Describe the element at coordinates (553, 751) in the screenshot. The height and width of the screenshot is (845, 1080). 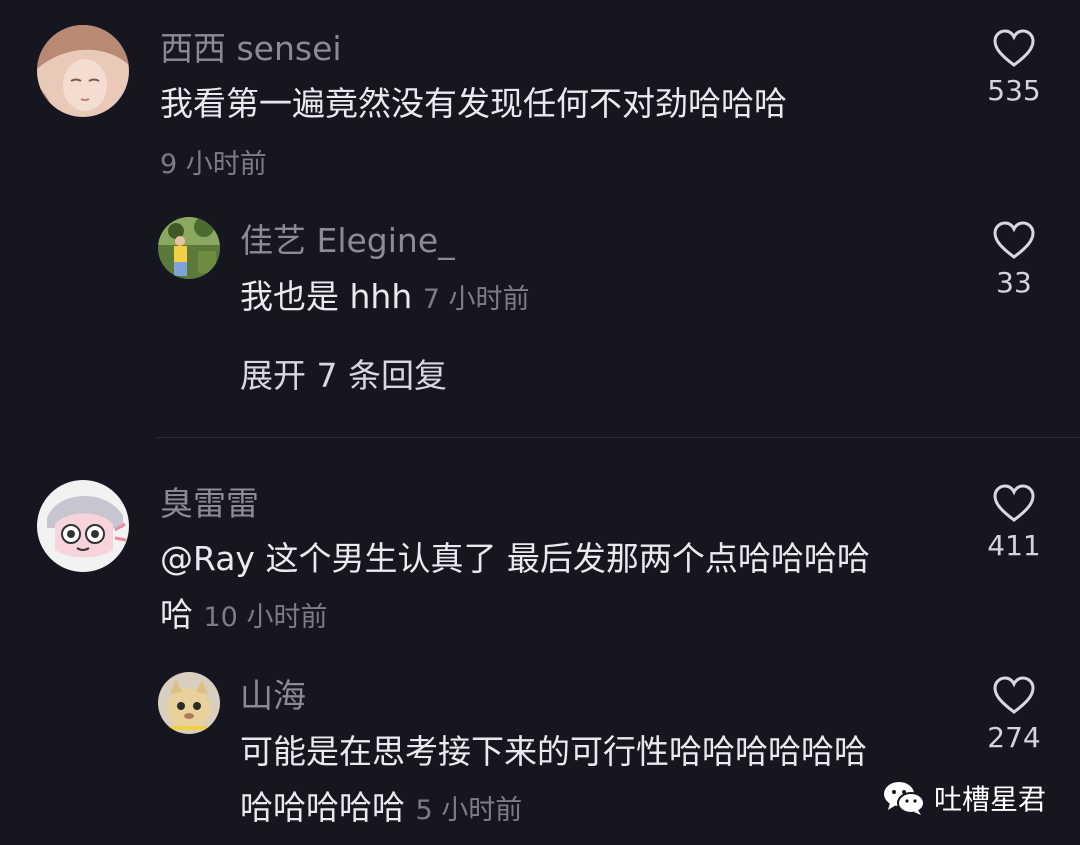
I see `reply-text: 可能是在思考接下来的可行性哈哈哈哈哈哈` at that location.